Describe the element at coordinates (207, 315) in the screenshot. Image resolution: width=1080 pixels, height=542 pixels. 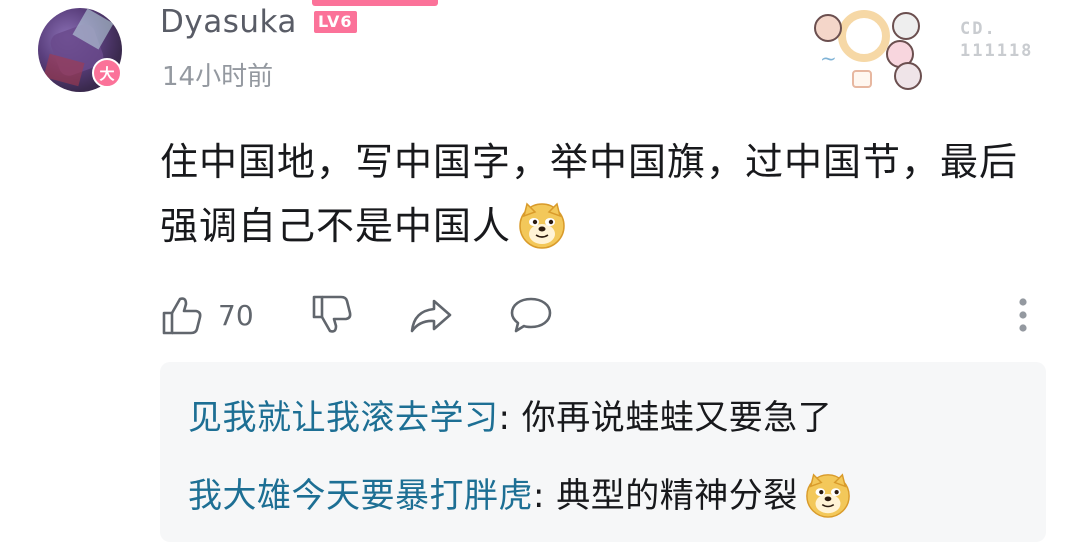
I see `like-button: 70` at that location.